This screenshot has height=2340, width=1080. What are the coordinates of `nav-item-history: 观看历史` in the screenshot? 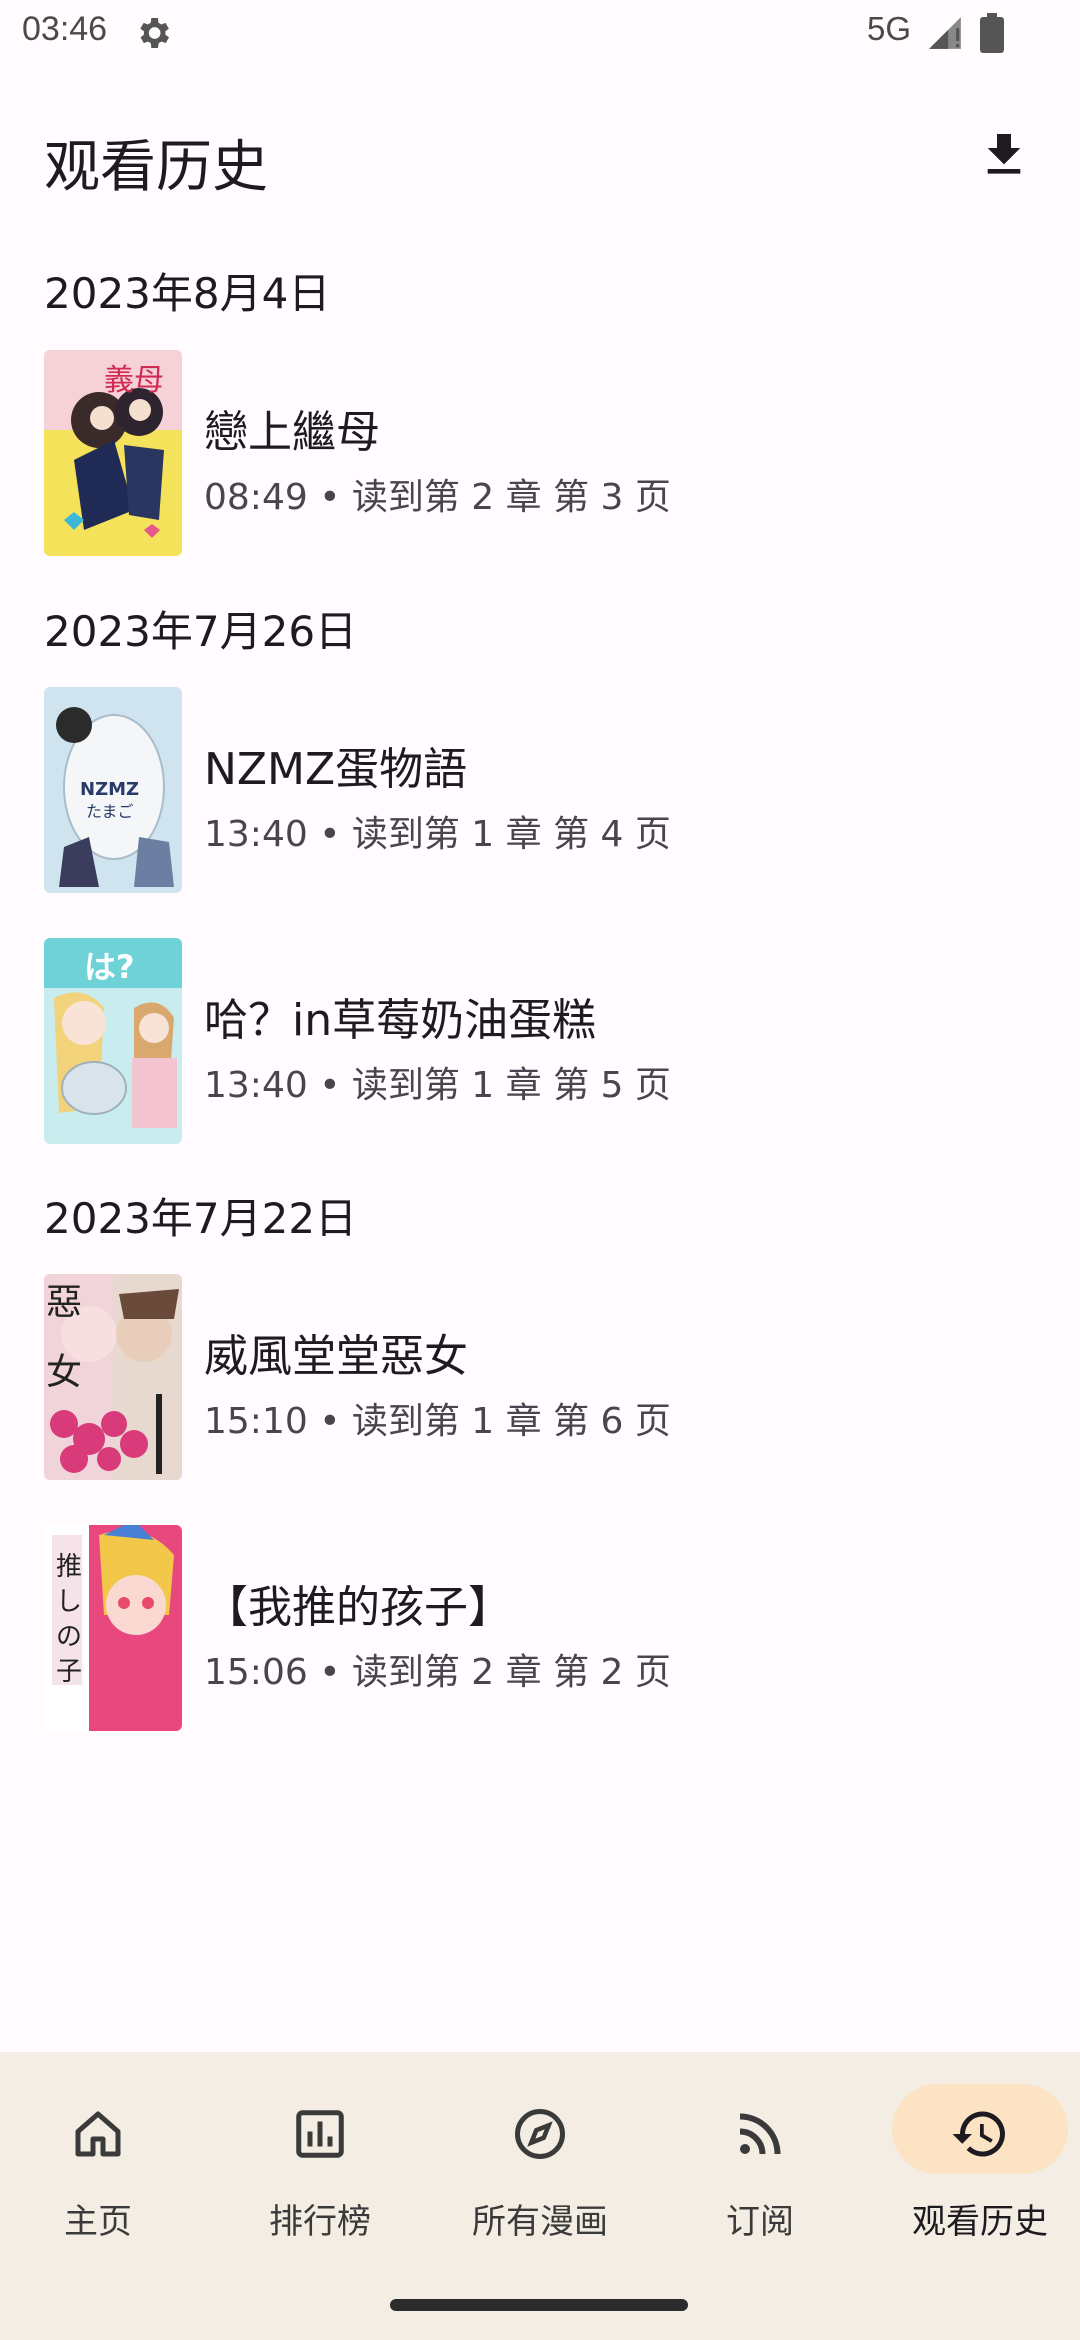 It's located at (976, 2169).